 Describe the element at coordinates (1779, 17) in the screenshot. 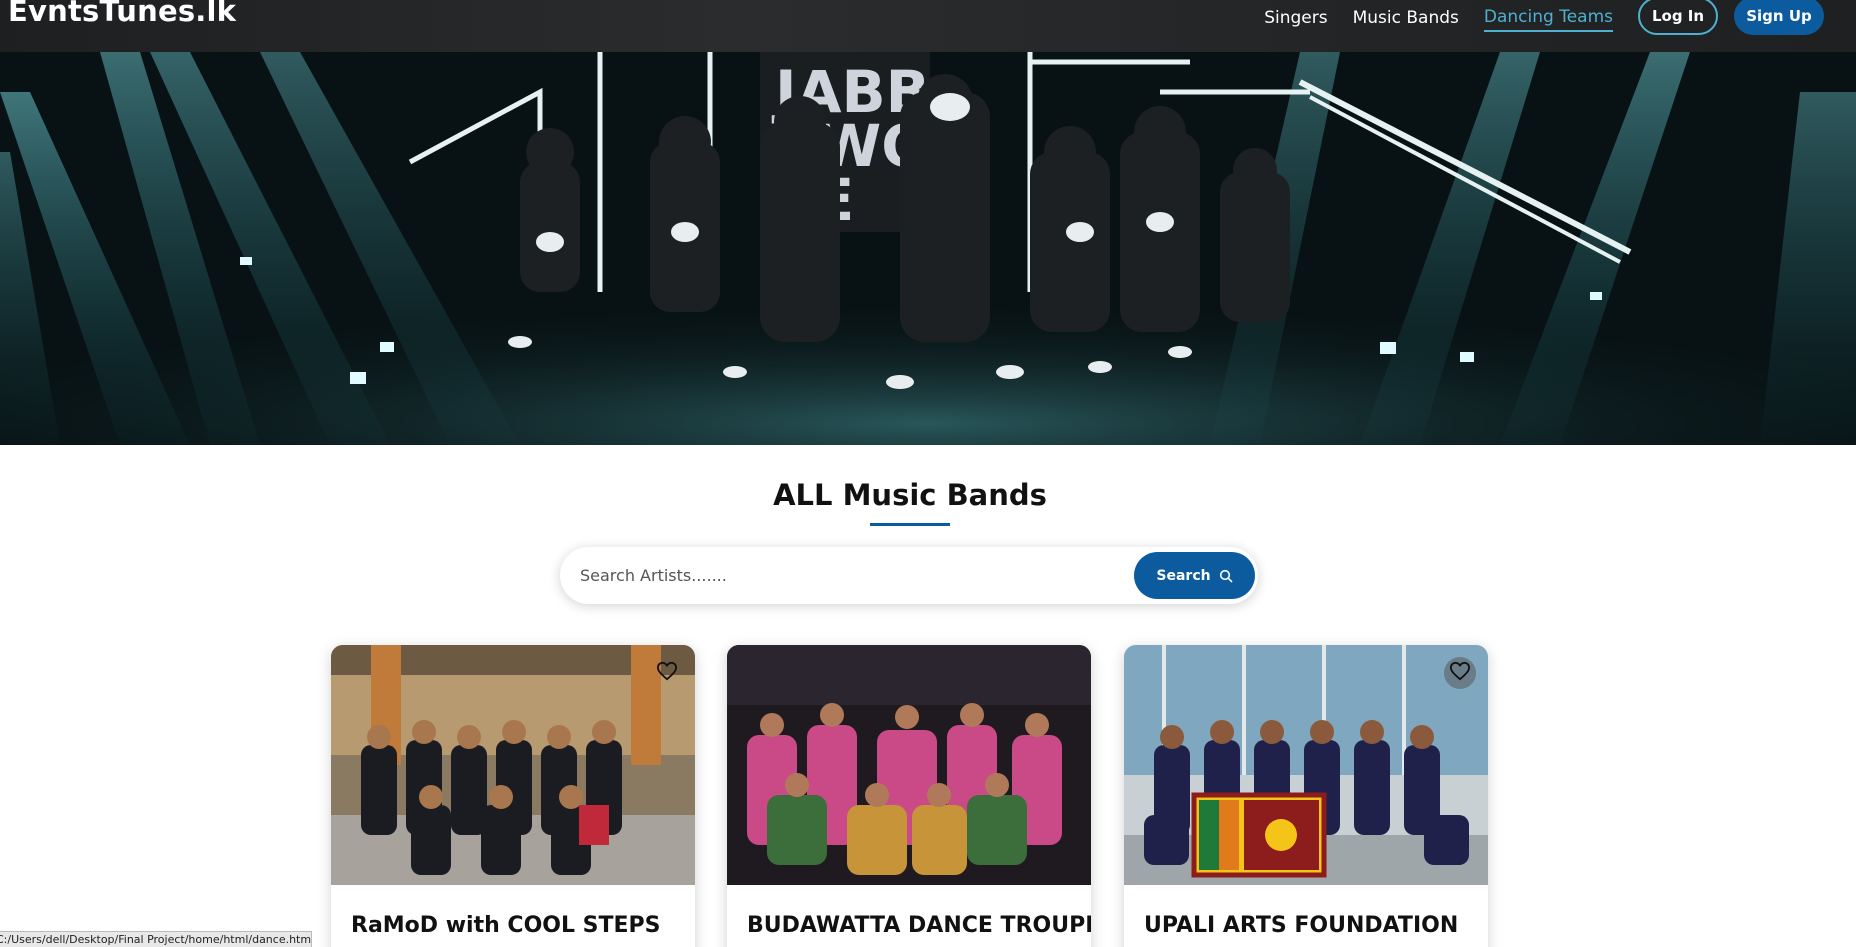

I see `signup-button: Sign Up` at that location.